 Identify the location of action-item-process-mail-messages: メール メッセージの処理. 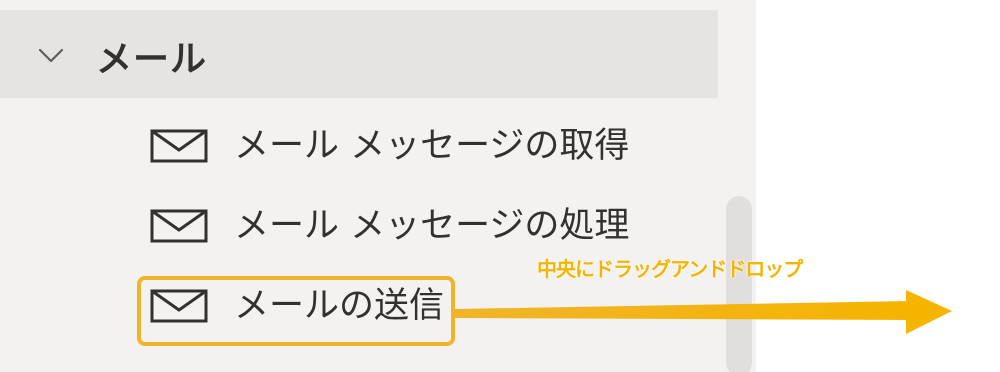
(389, 226).